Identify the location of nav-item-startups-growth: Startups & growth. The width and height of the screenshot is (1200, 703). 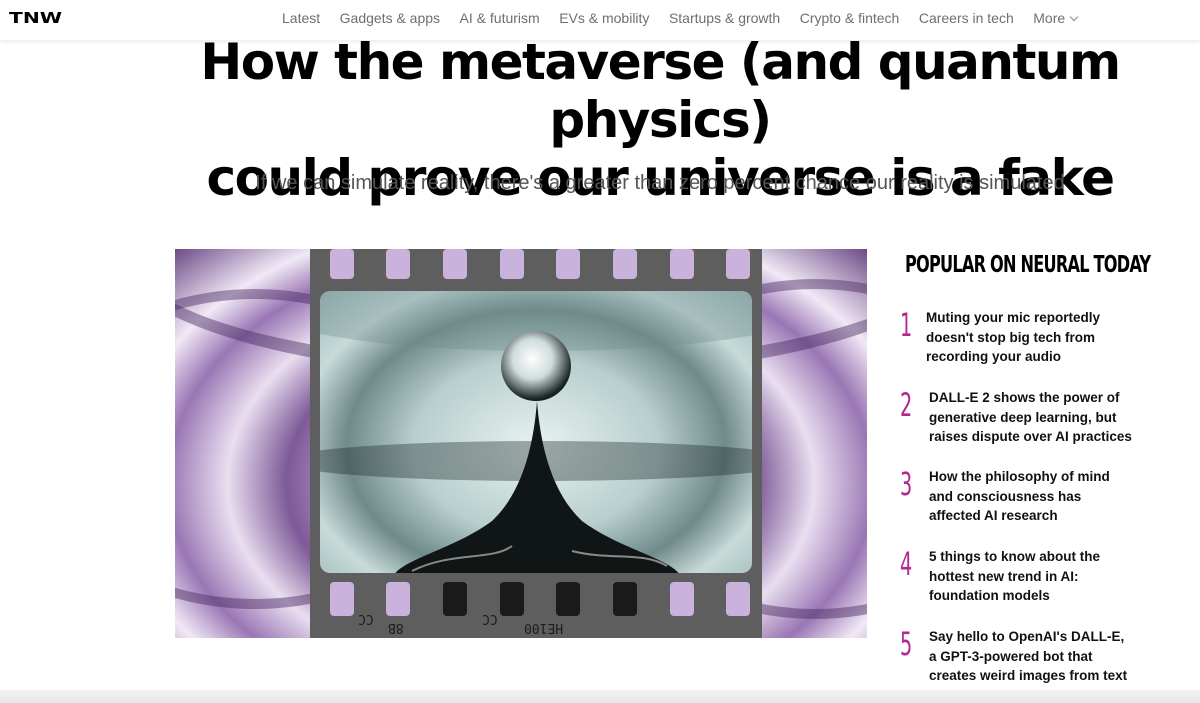
(724, 18).